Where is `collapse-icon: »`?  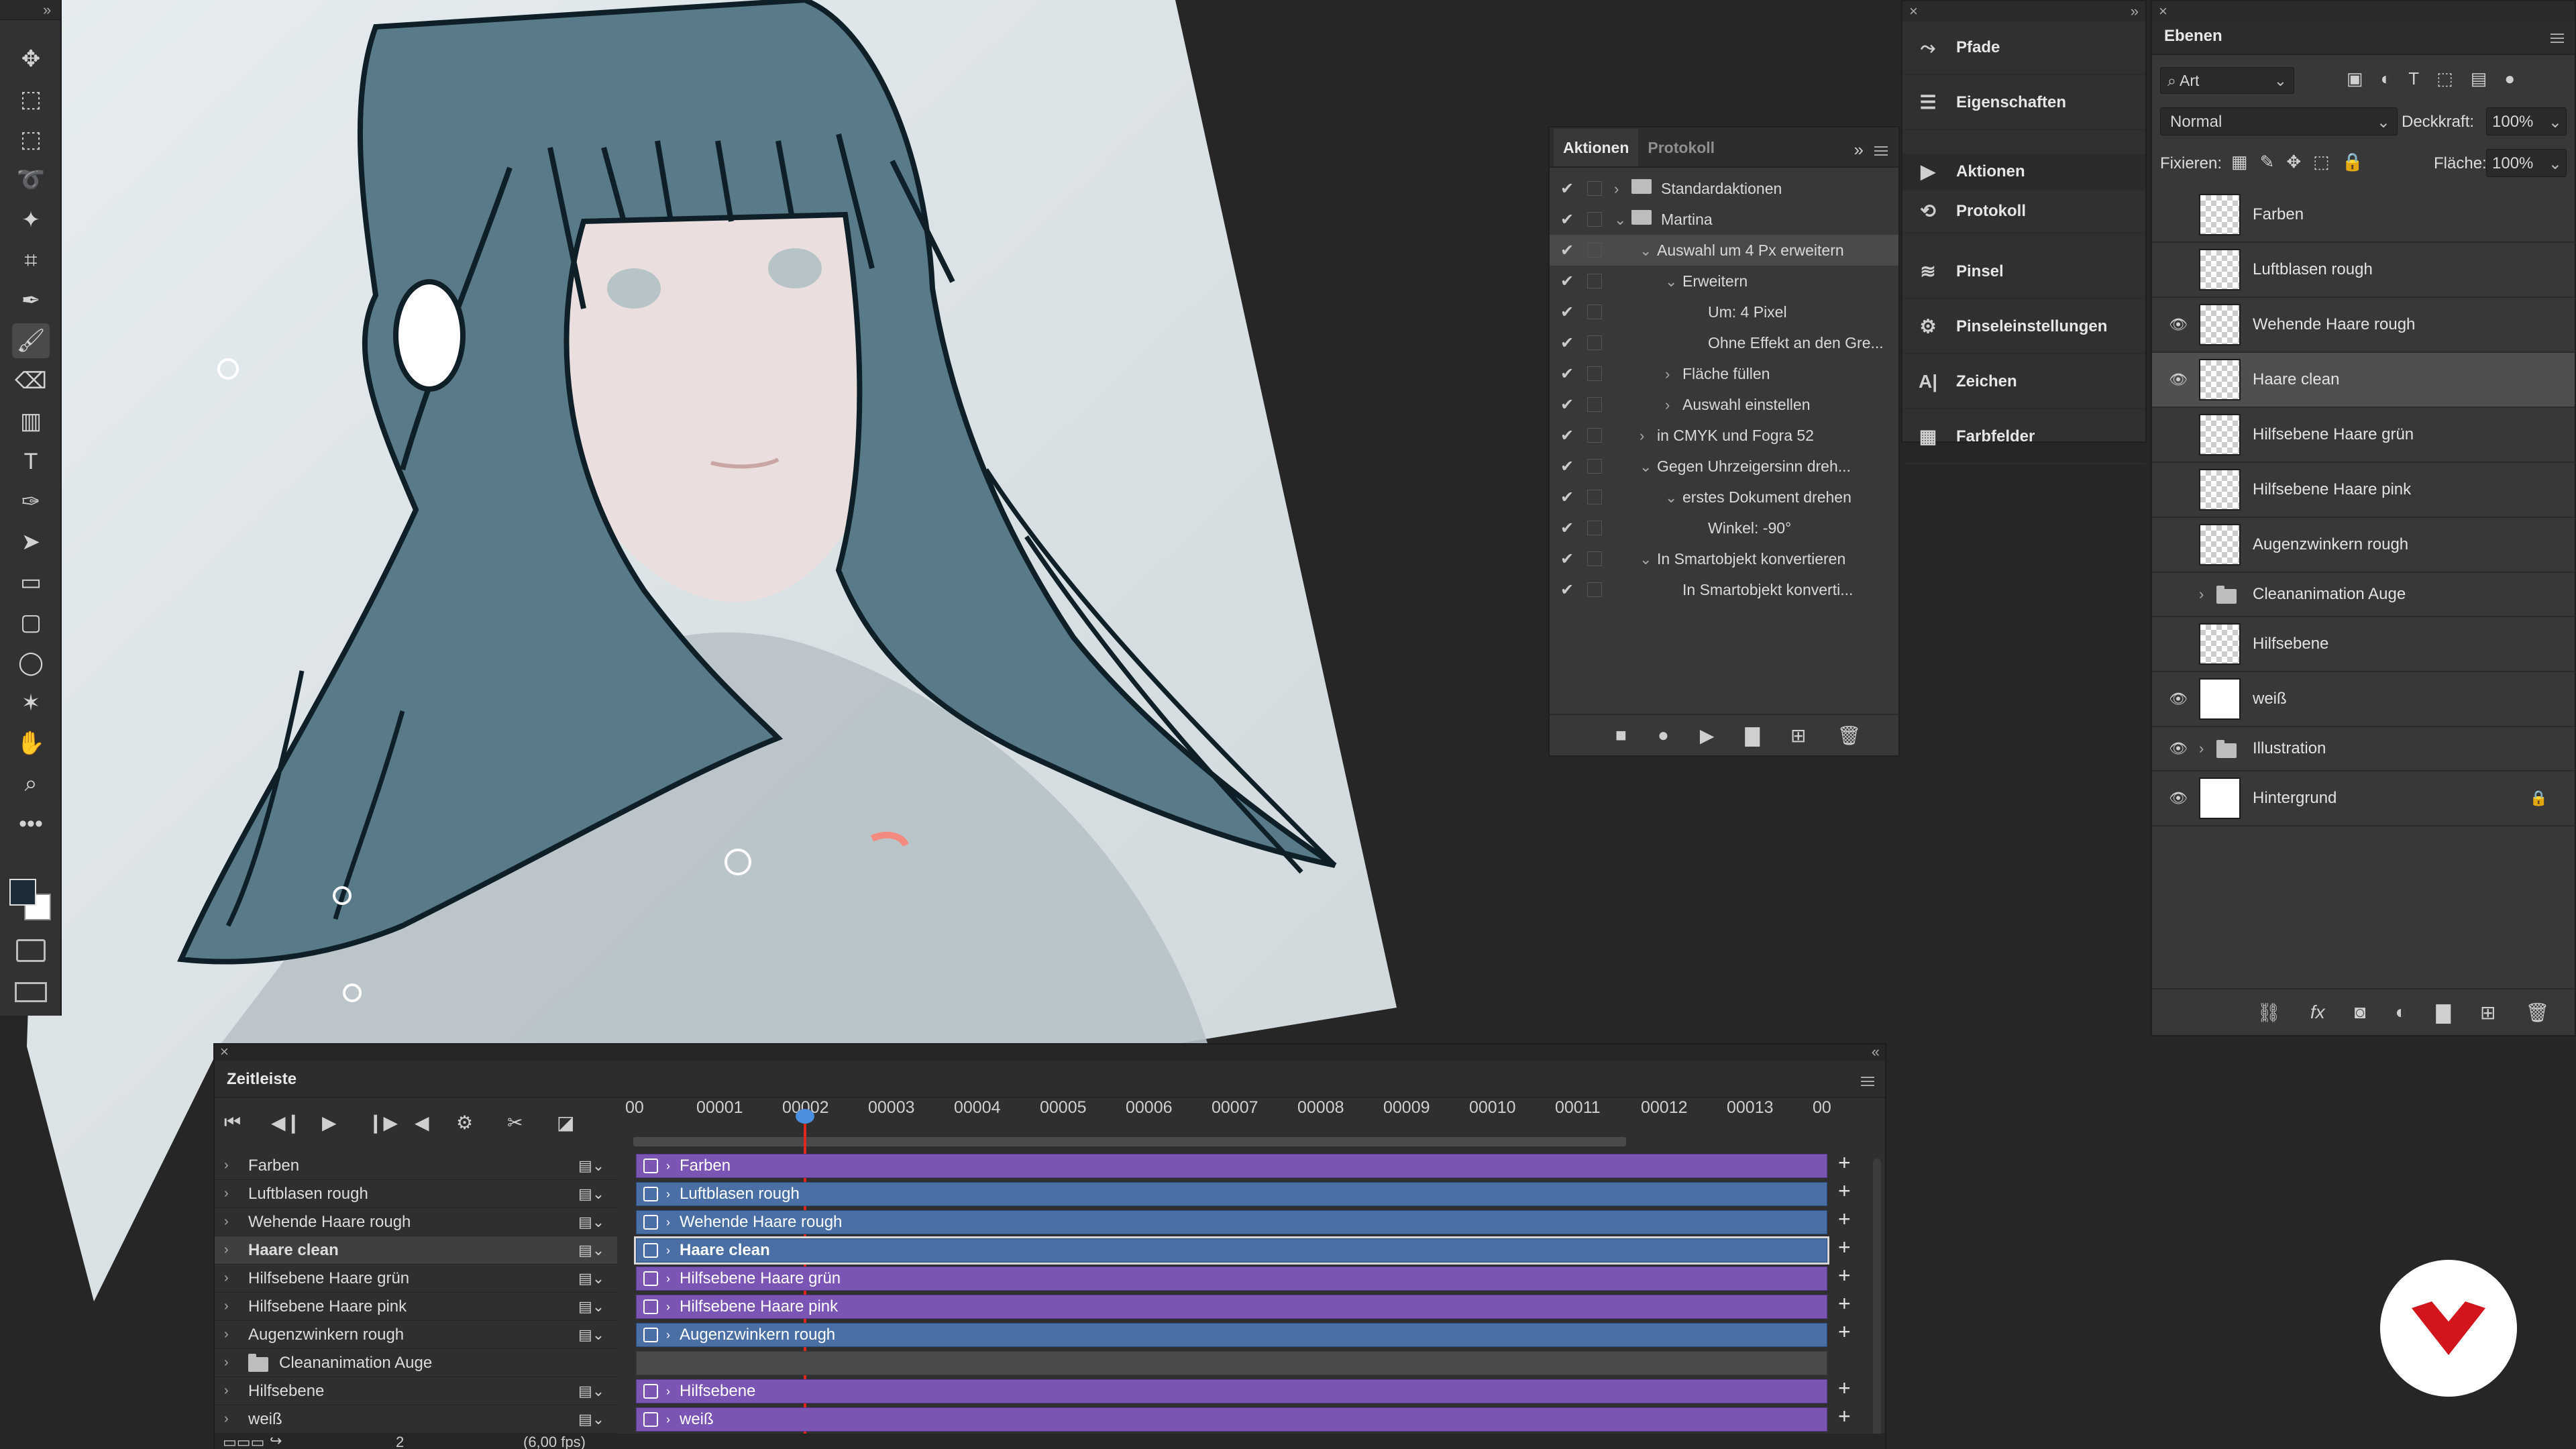 collapse-icon: » is located at coordinates (47, 10).